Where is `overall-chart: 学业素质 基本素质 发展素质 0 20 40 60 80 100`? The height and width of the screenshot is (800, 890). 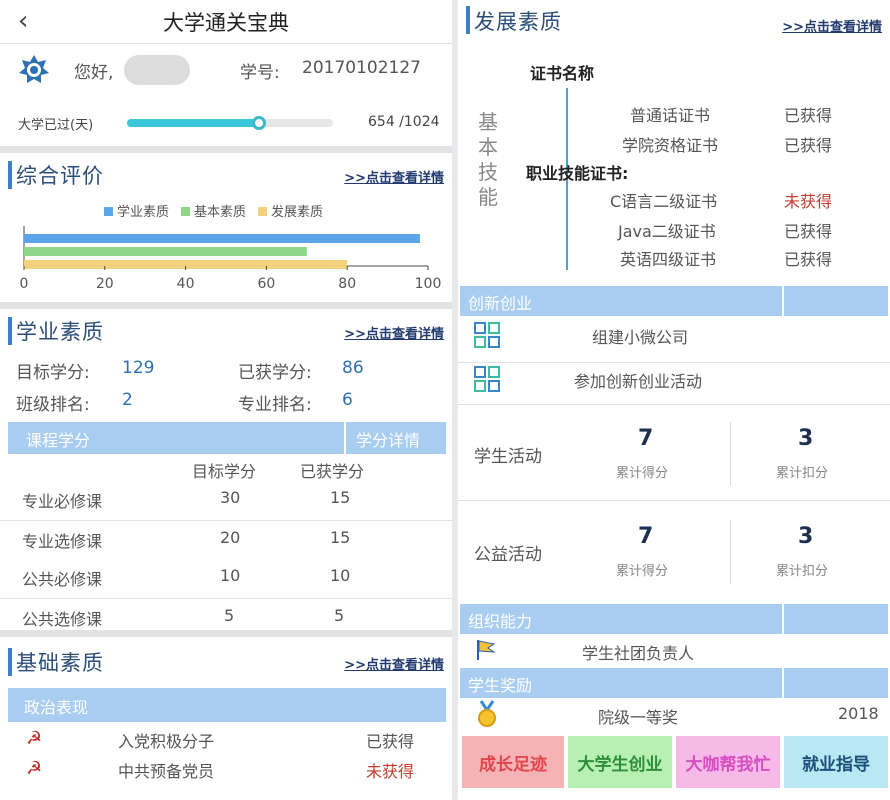 overall-chart: 学业素质 基本素质 发展素质 0 20 40 60 80 100 is located at coordinates (226, 248).